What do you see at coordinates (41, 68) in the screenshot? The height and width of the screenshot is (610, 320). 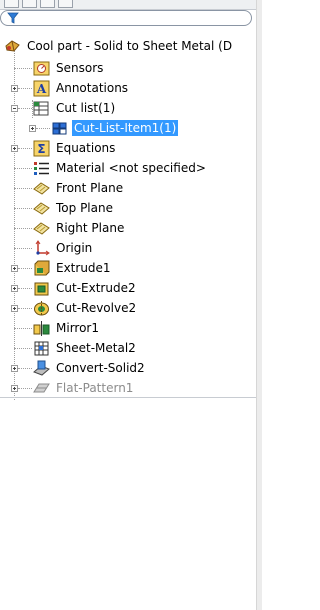 I see `sensors-icon` at bounding box center [41, 68].